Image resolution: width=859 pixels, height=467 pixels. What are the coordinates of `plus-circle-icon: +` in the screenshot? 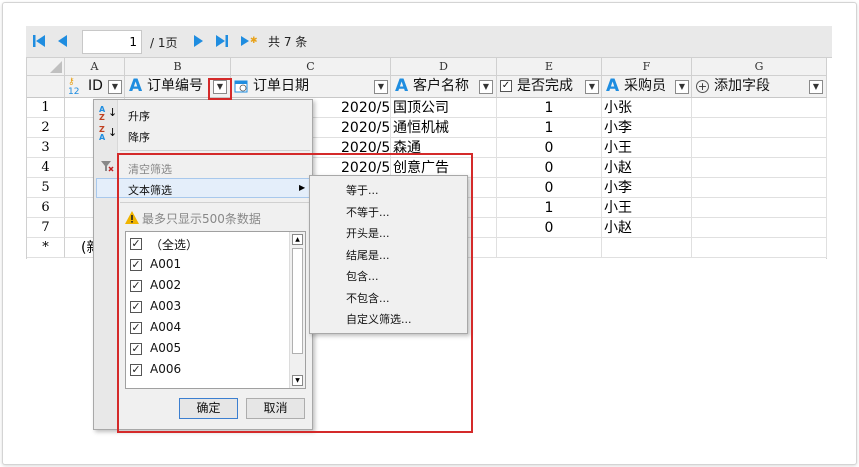 It's located at (702, 86).